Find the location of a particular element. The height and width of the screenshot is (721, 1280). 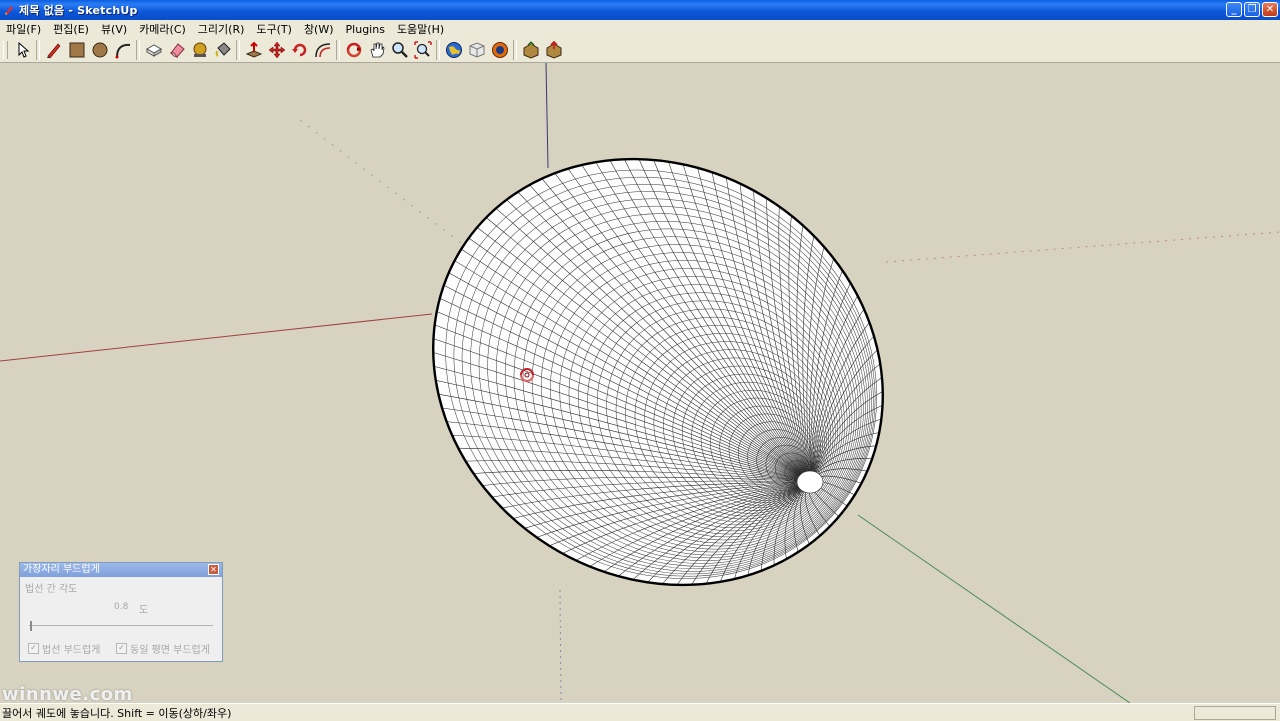

paint-bucket-icon is located at coordinates (223, 49).